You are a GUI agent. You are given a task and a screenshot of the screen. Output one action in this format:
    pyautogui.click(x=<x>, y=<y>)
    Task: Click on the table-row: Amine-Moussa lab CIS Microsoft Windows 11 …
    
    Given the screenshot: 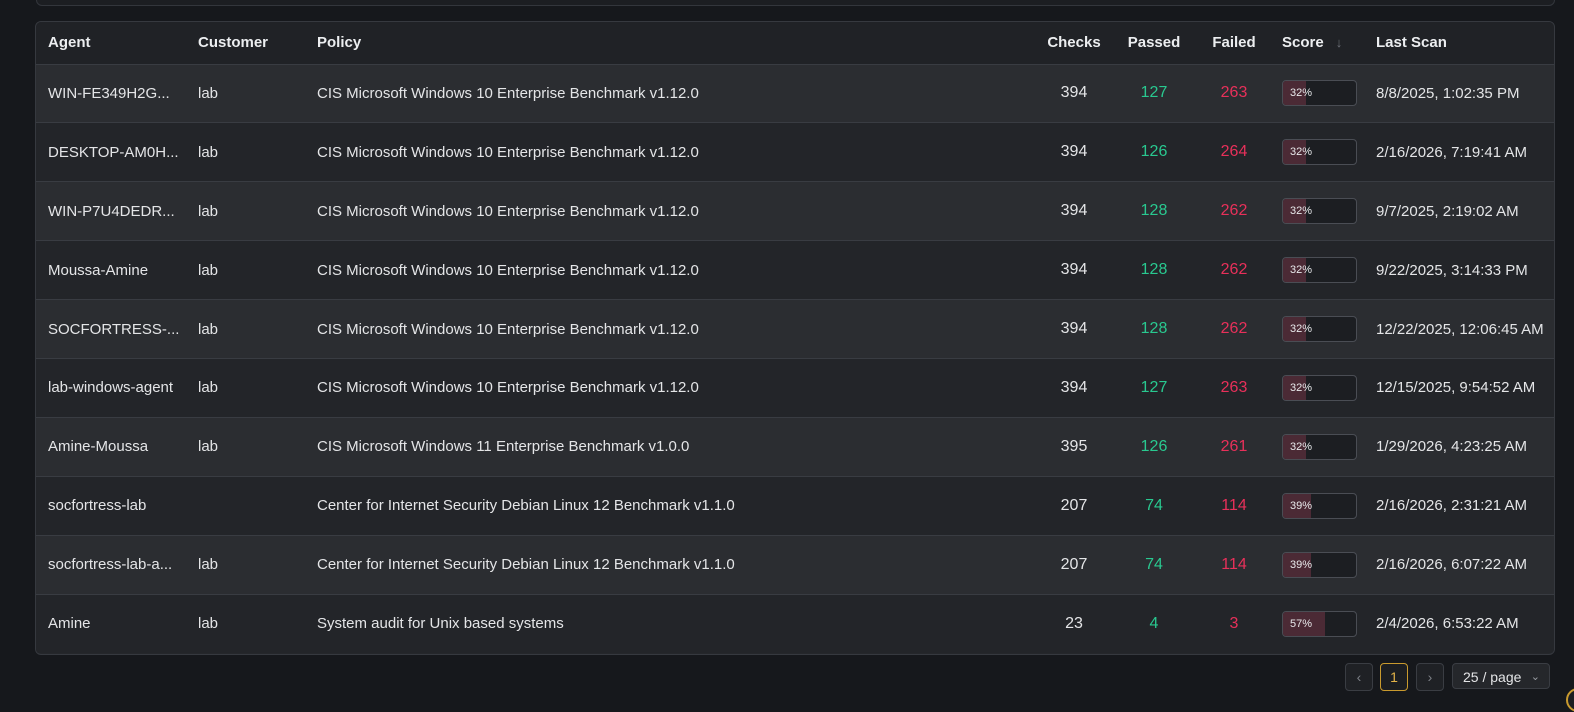 What is the action you would take?
    pyautogui.click(x=795, y=447)
    